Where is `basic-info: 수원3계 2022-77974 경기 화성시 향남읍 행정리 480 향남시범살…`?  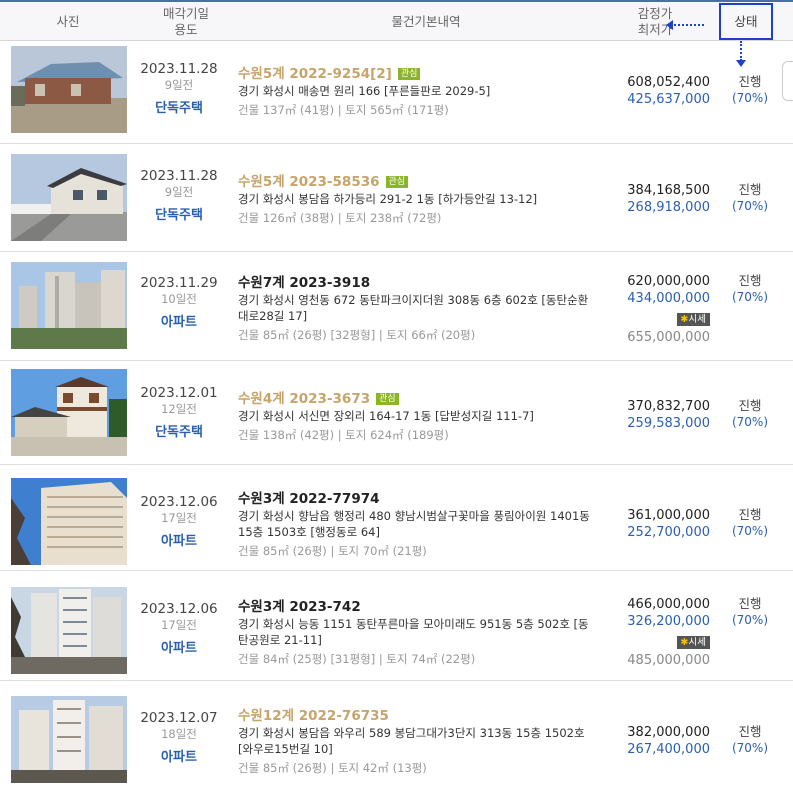
basic-info: 수원3계 2022-77974 경기 화성시 향남읍 행정리 480 향남시범살… is located at coordinates (423, 525).